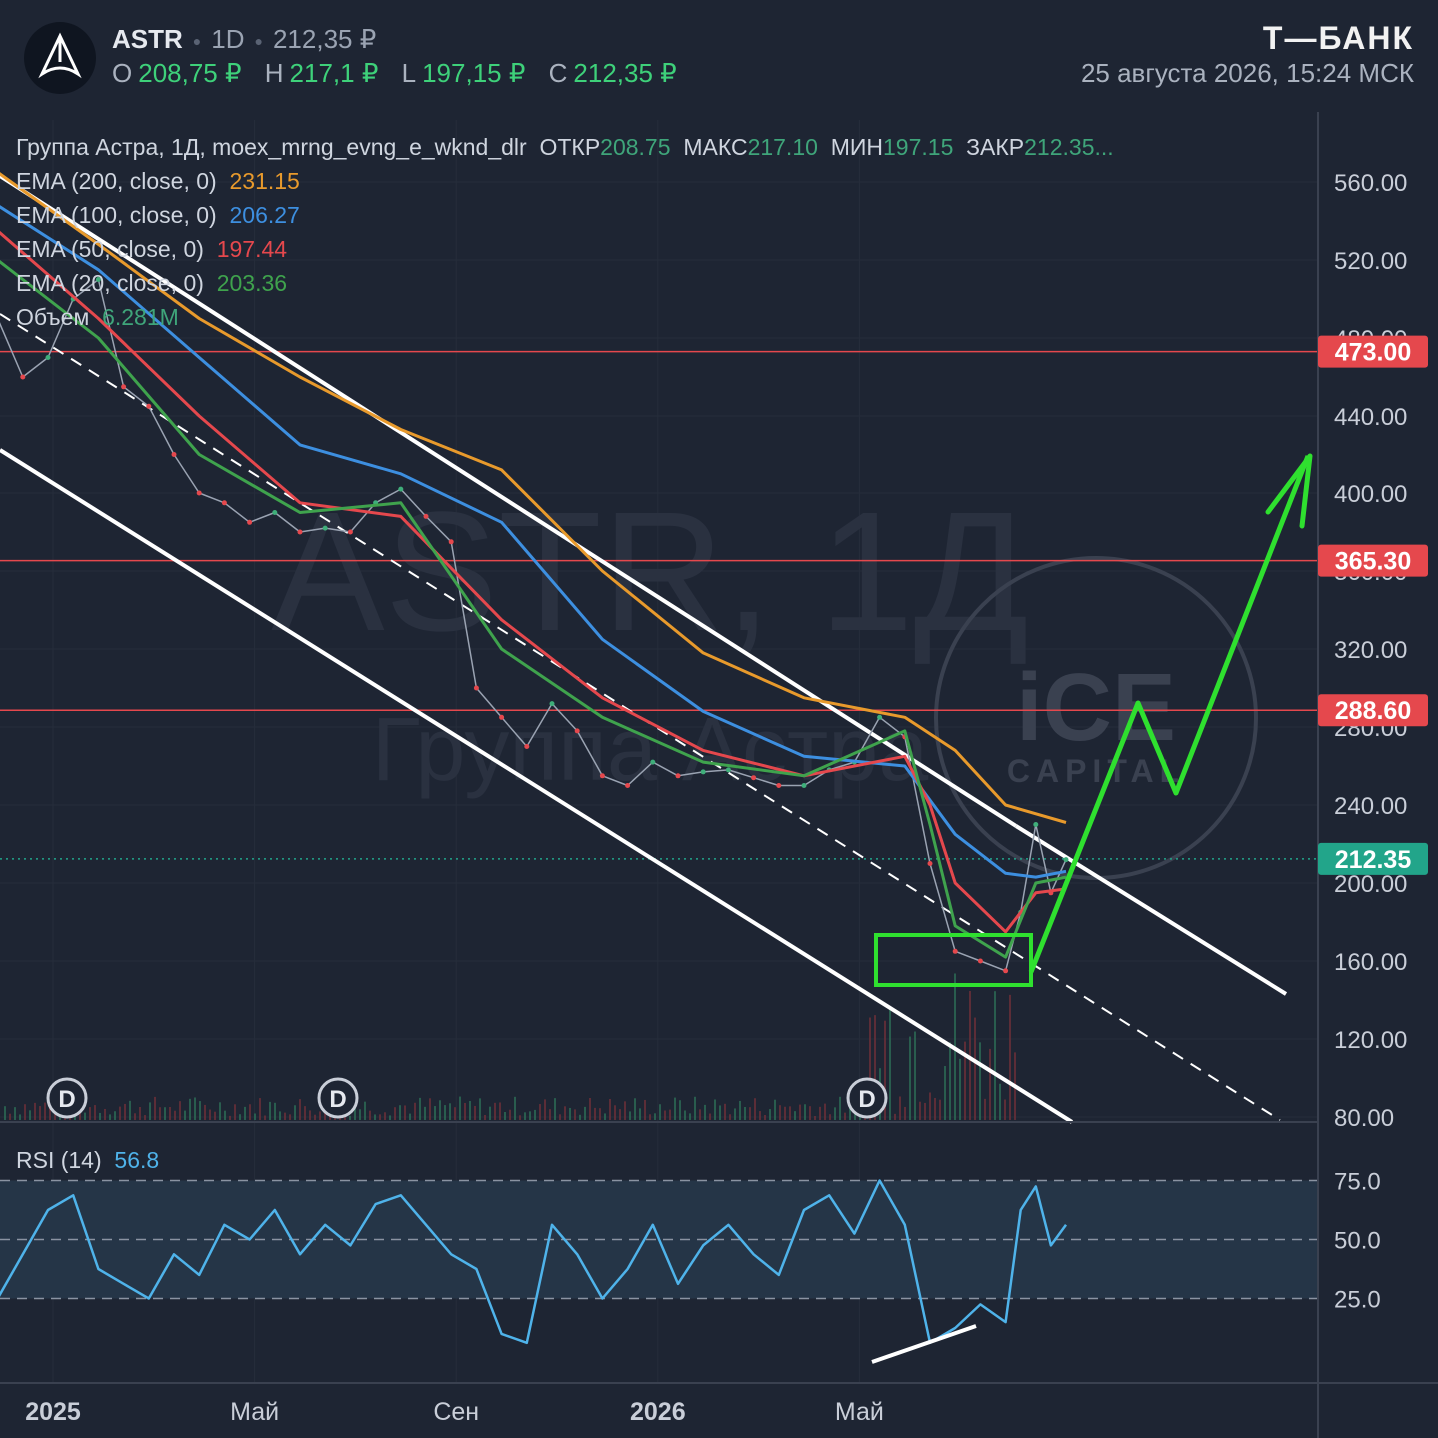 This screenshot has width=1438, height=1438. Describe the element at coordinates (60, 58) in the screenshot. I see `ticker-logo-icon` at that location.